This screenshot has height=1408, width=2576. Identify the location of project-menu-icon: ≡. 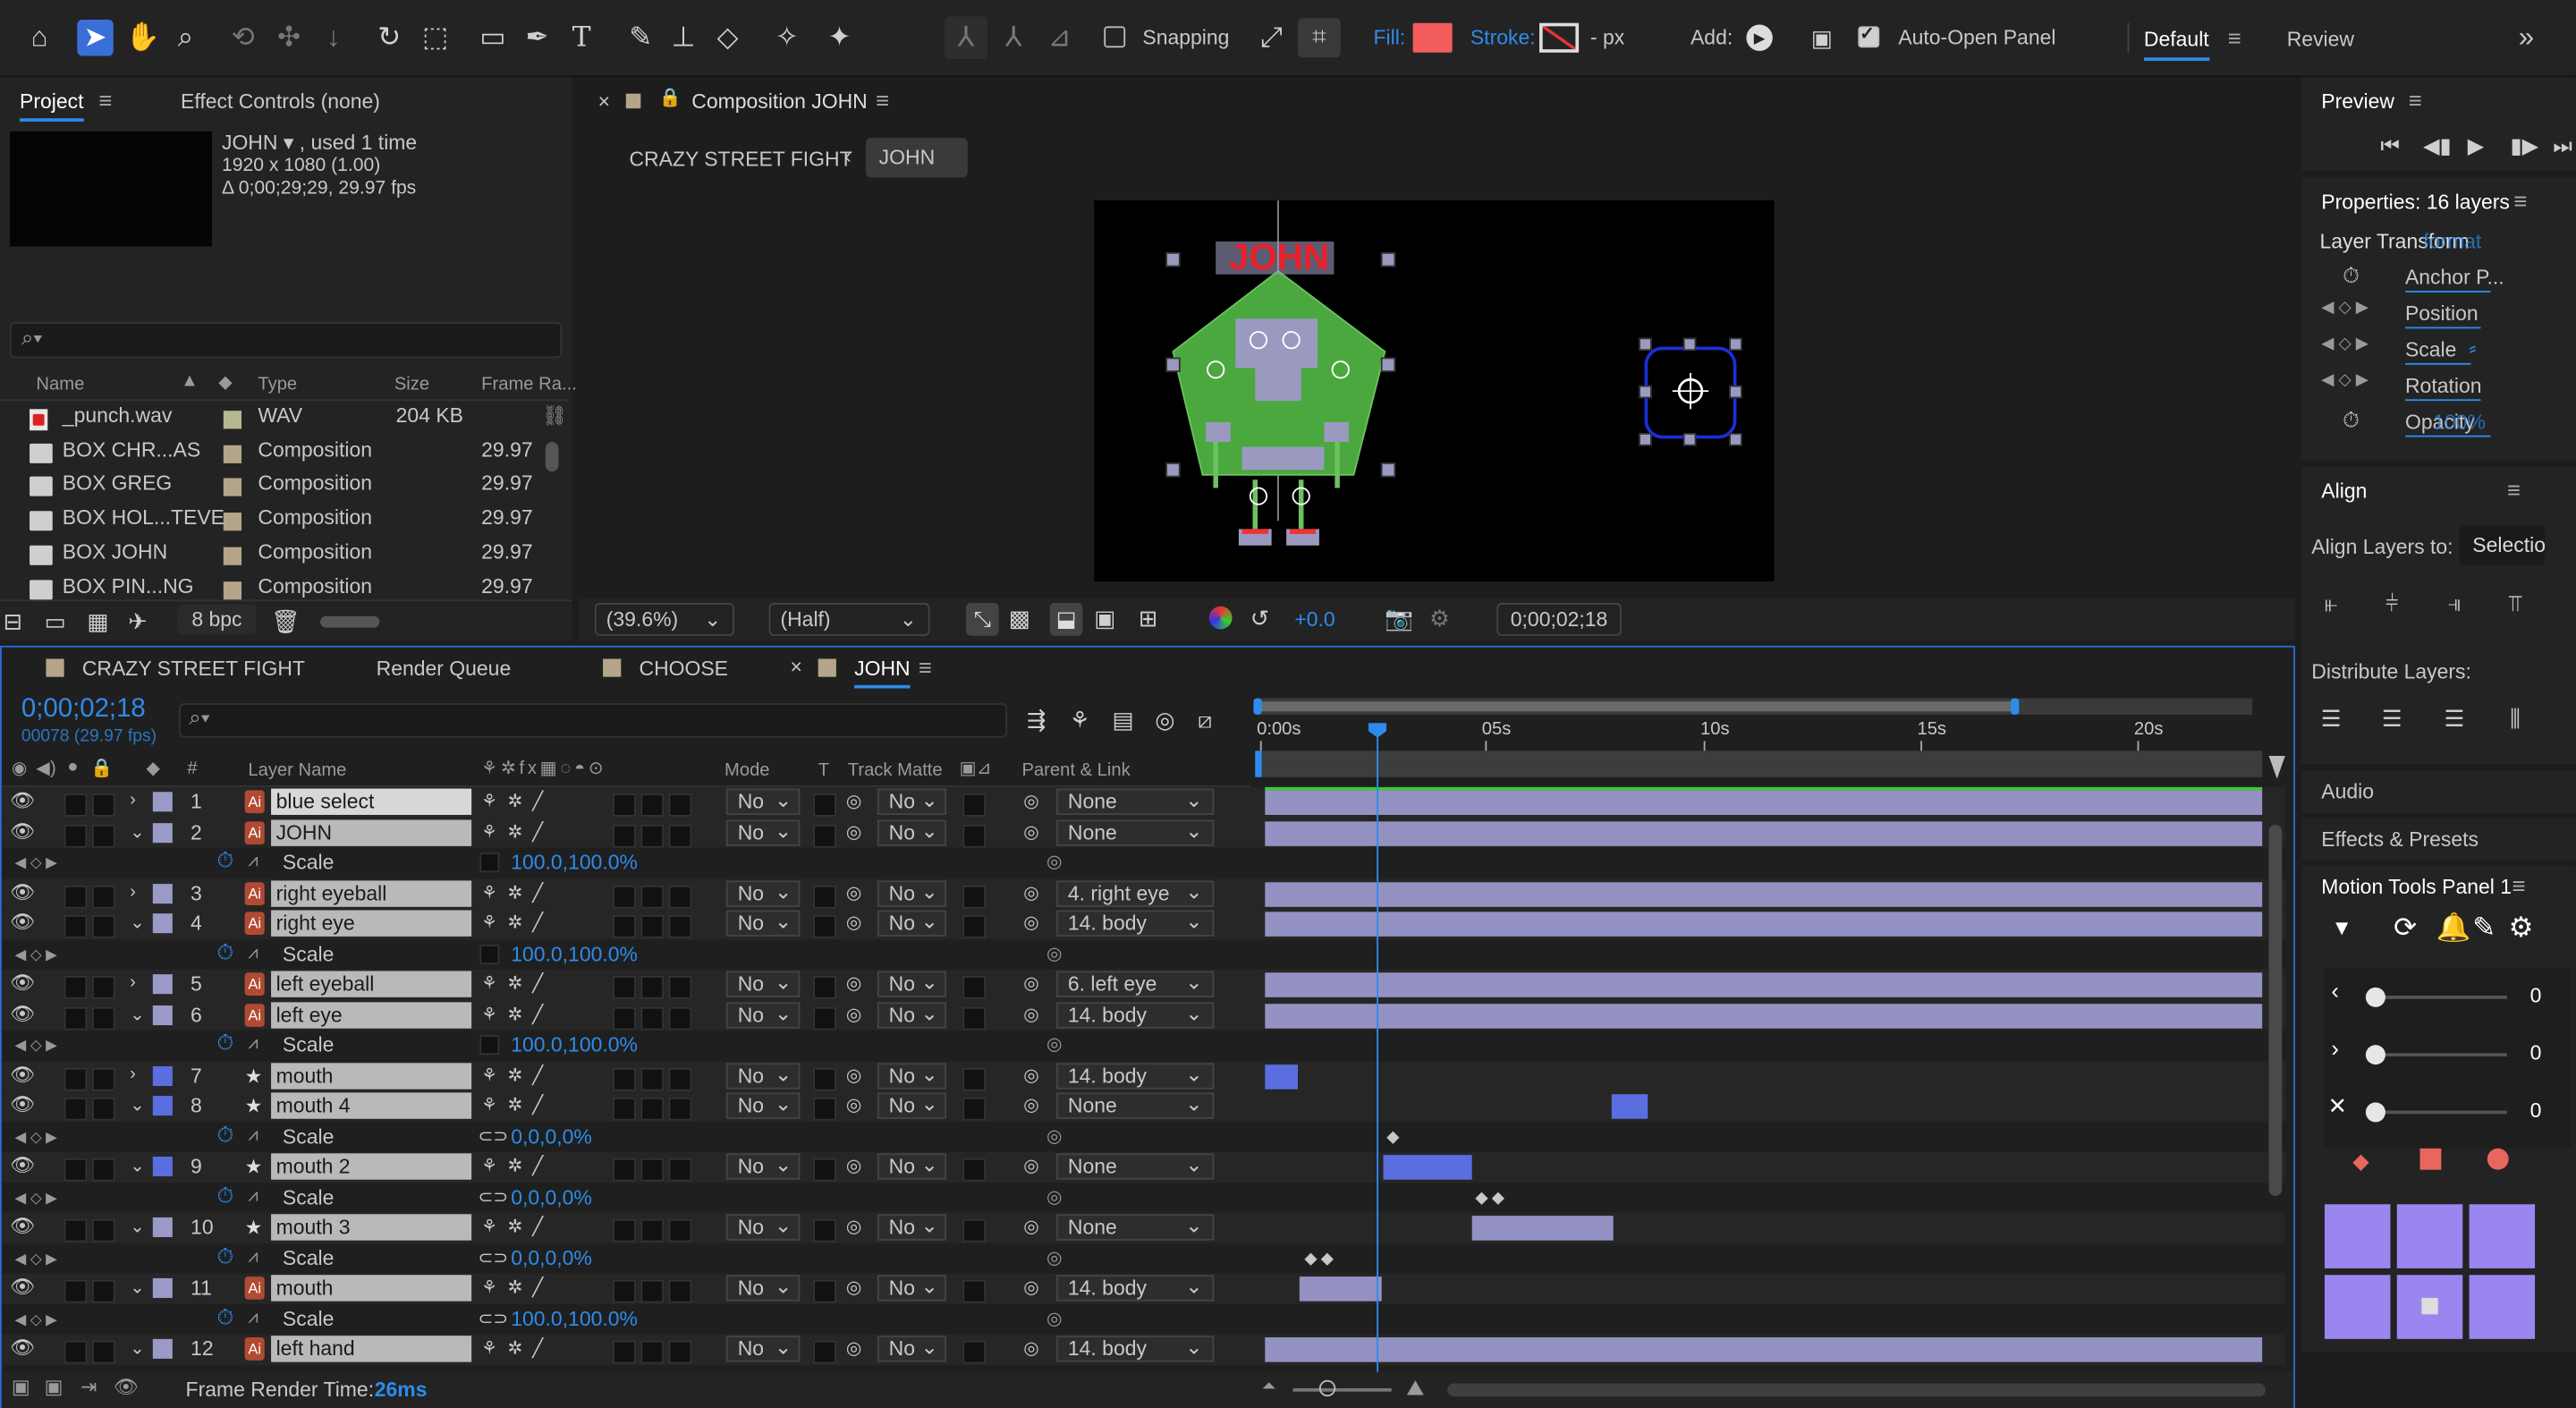
(105, 100).